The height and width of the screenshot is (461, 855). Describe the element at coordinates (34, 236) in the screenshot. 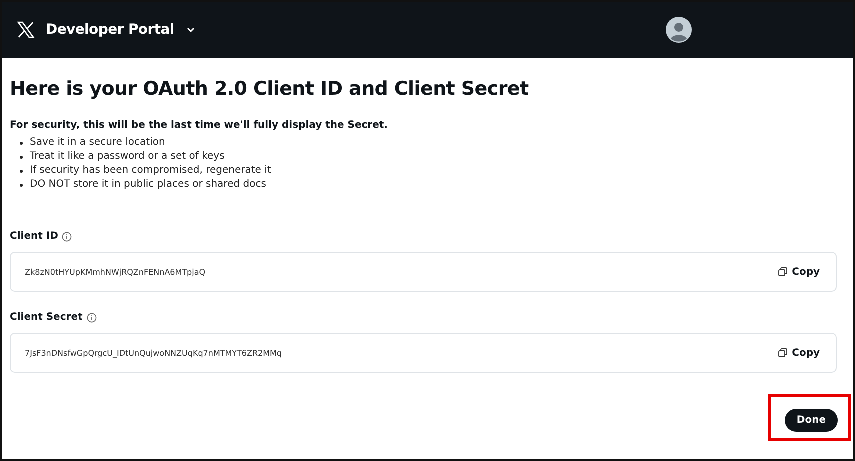

I see `field-label: Client ID` at that location.